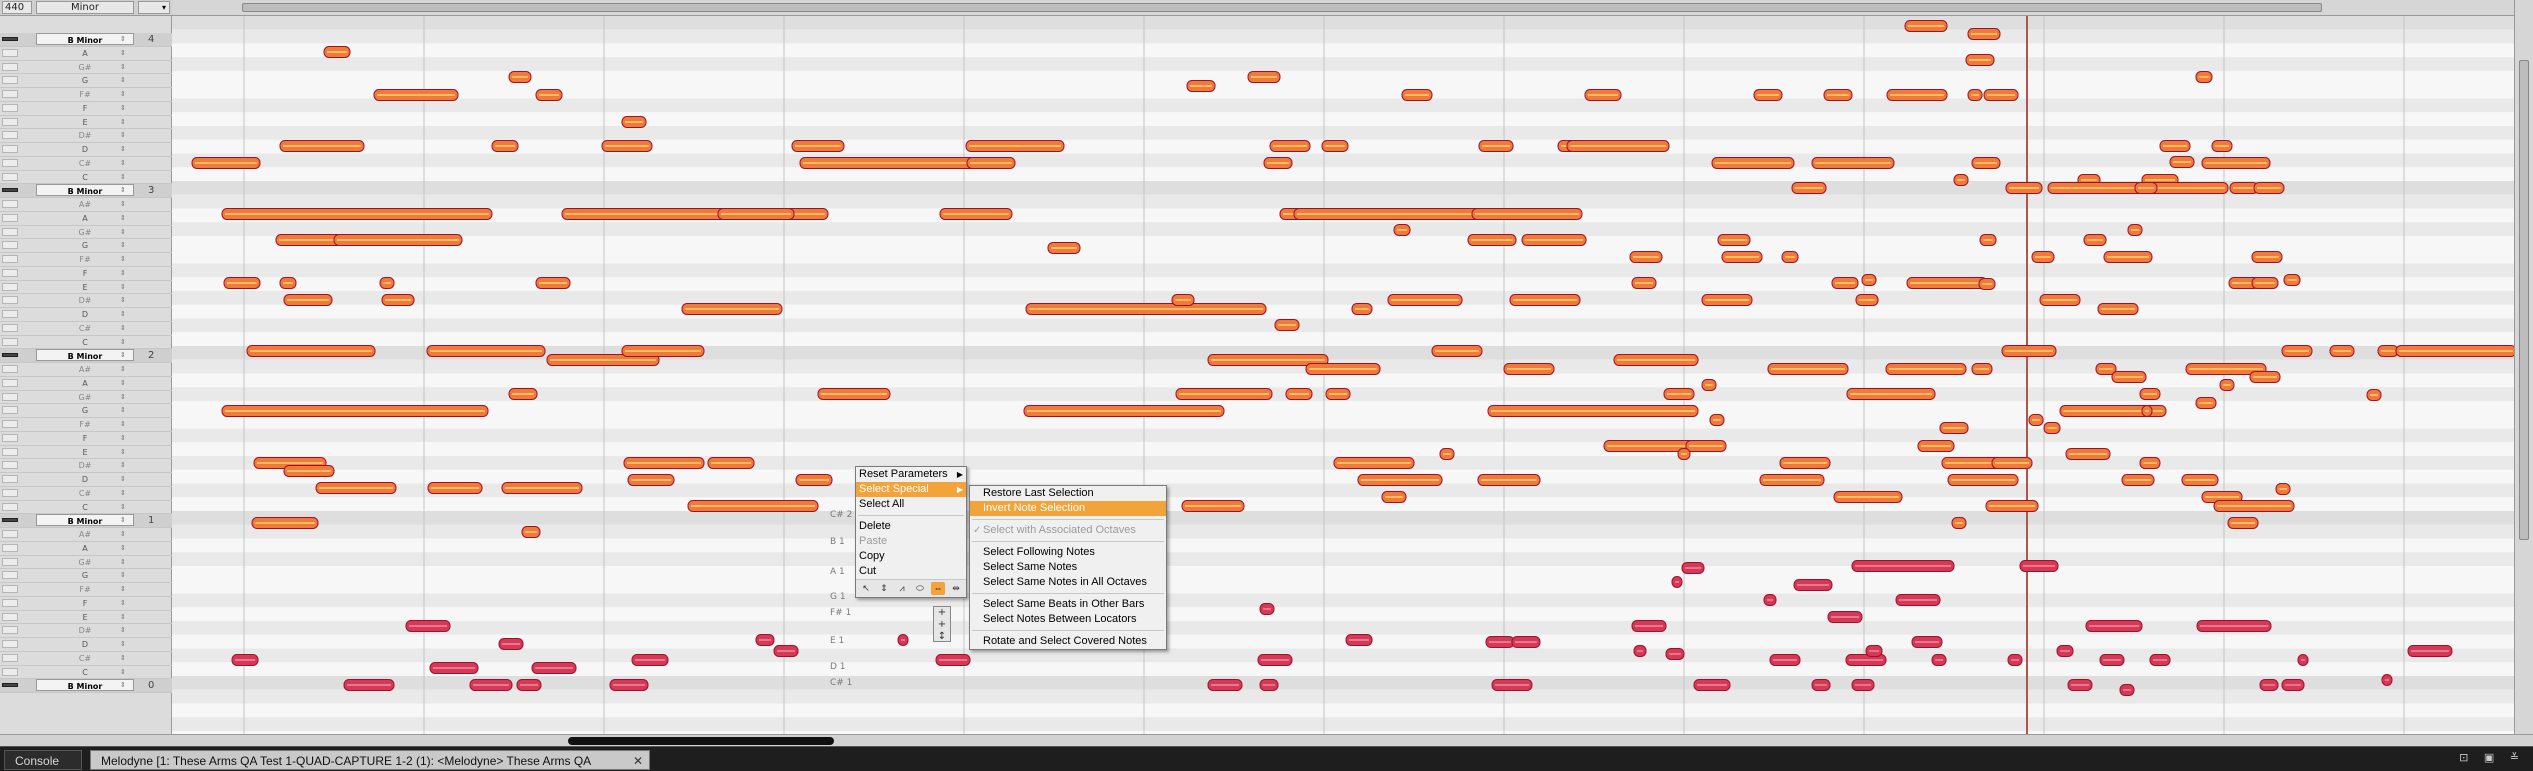 The width and height of the screenshot is (2533, 771). What do you see at coordinates (911, 489) in the screenshot?
I see `menu-item-select-special: Select Special ▶` at bounding box center [911, 489].